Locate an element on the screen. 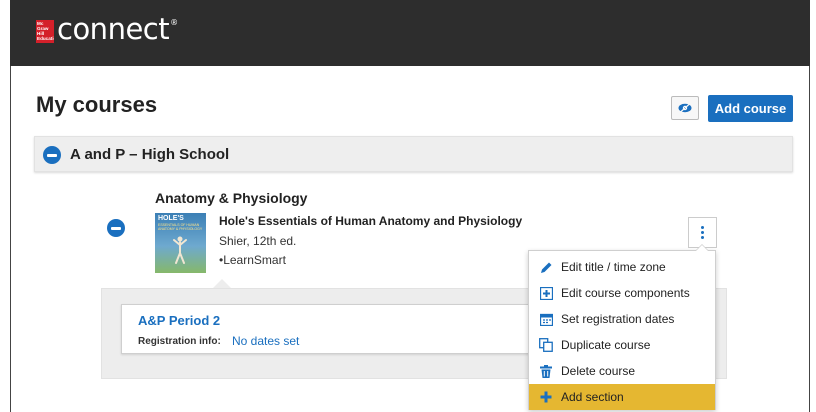 Image resolution: width=816 pixels, height=412 pixels. plus-icon is located at coordinates (546, 397).